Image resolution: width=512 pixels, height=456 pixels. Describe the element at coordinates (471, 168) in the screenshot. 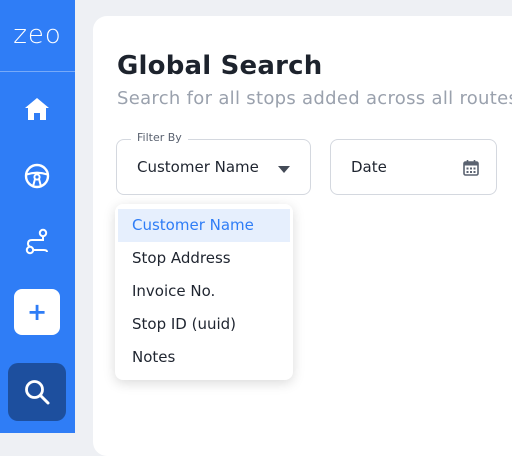

I see `calendar-icon` at that location.